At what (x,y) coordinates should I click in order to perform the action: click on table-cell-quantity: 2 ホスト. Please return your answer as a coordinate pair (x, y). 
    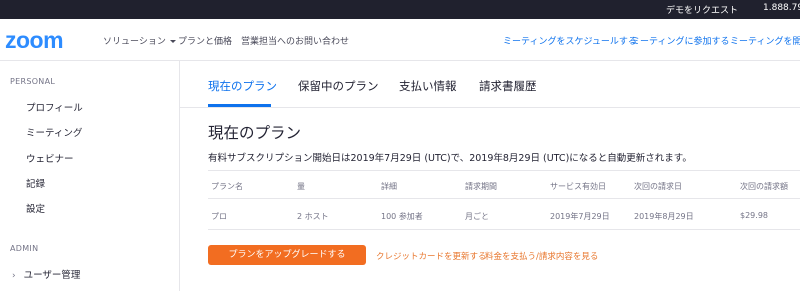
    Looking at the image, I should click on (313, 216).